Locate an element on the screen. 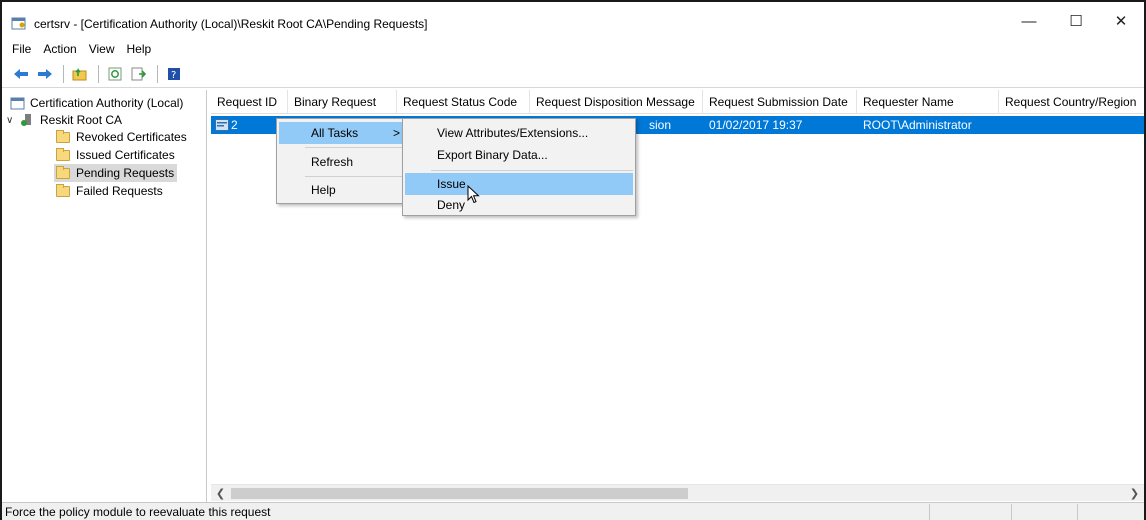 The image size is (1146, 520). requester-cell: ROOT\Administrator is located at coordinates (917, 125).